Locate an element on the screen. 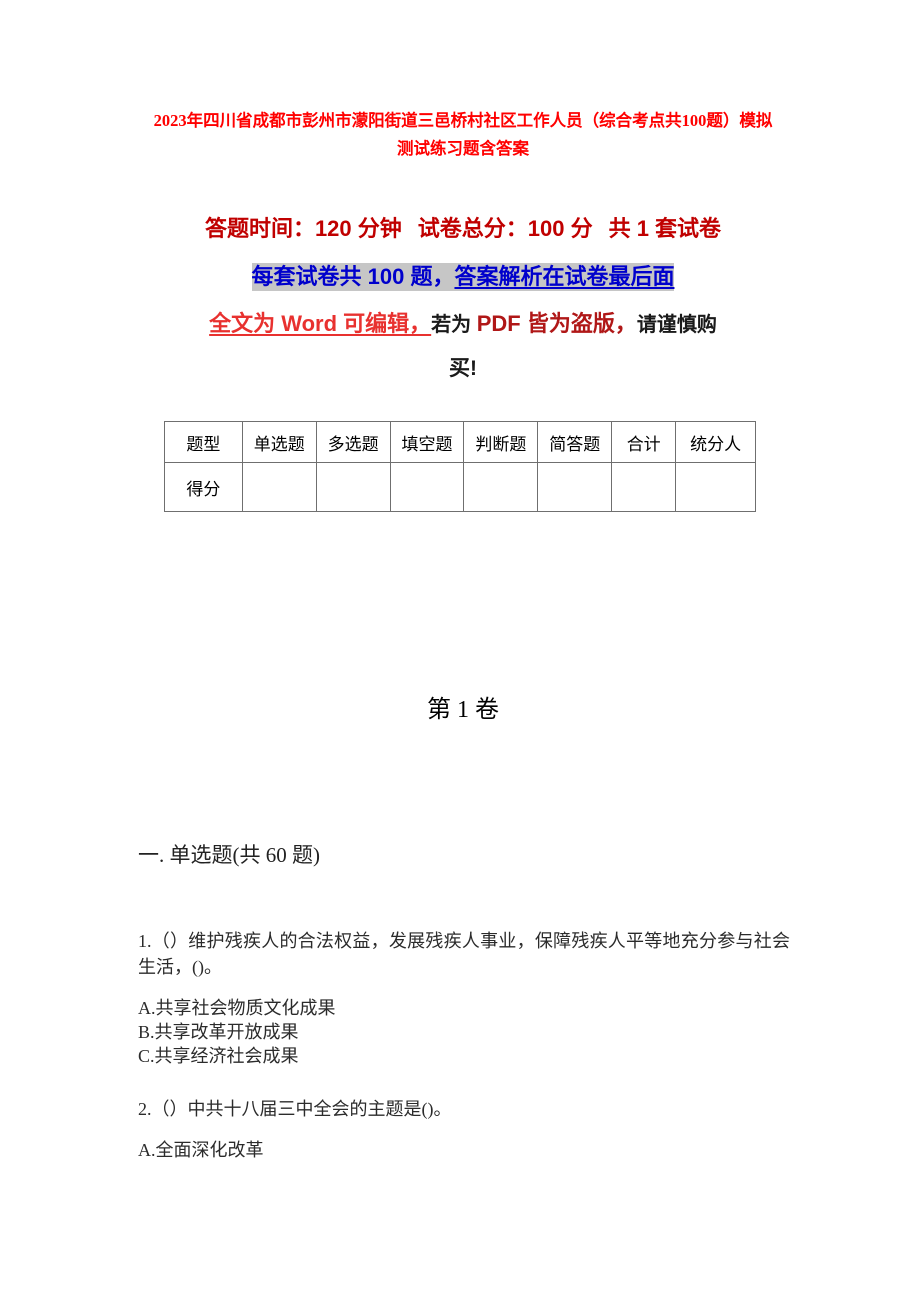 This screenshot has height=1302, width=920. if-for-text: 若为 is located at coordinates (454, 325).